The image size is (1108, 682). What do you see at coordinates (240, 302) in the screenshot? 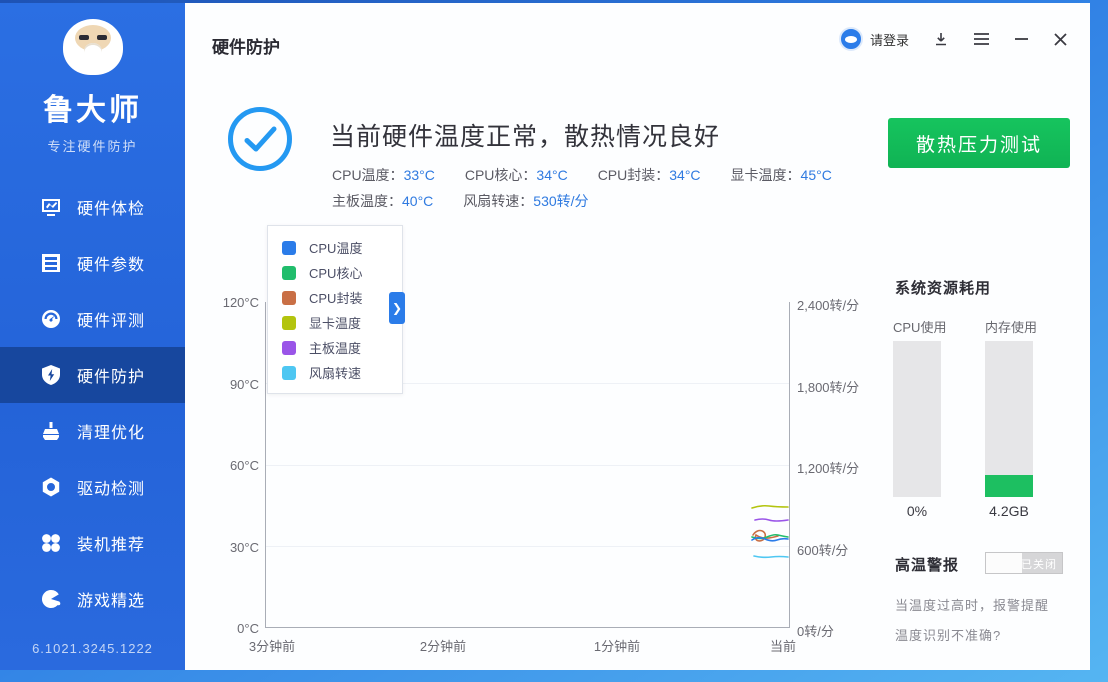
I see `left-axis-tick: 120°C` at bounding box center [240, 302].